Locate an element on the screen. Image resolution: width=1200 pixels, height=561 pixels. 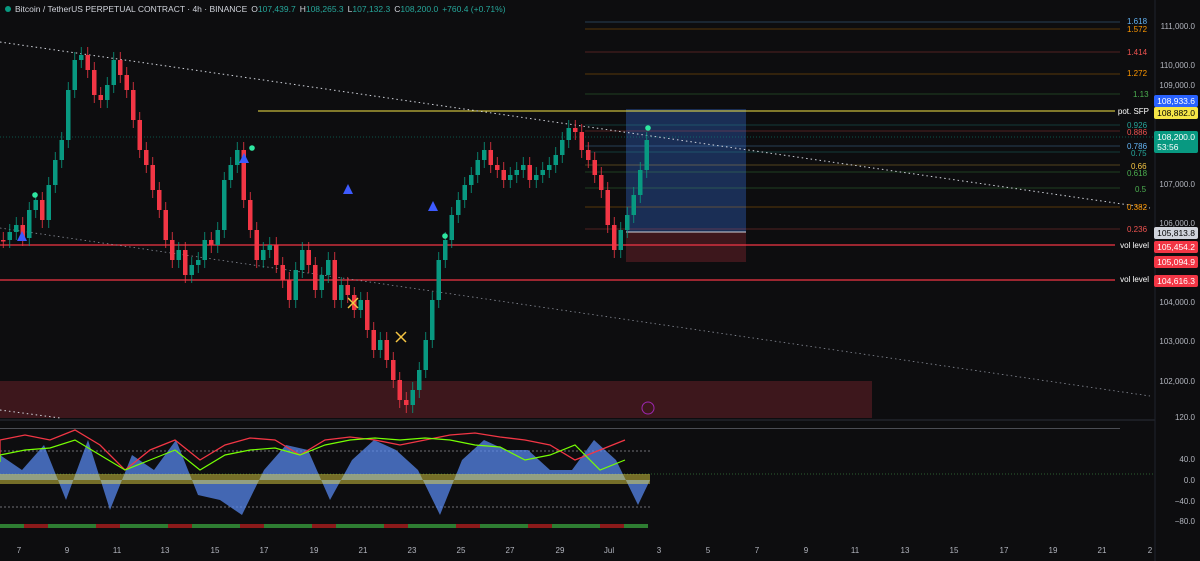
fib-label: 1.272 is located at coordinates (1137, 73).